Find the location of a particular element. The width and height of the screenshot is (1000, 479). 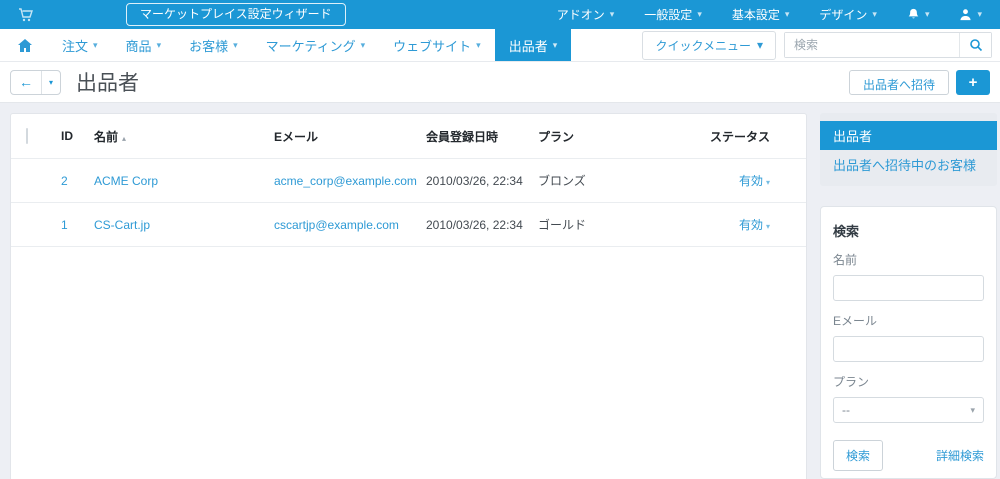

back-split-button: ← ▾ is located at coordinates (35, 82).